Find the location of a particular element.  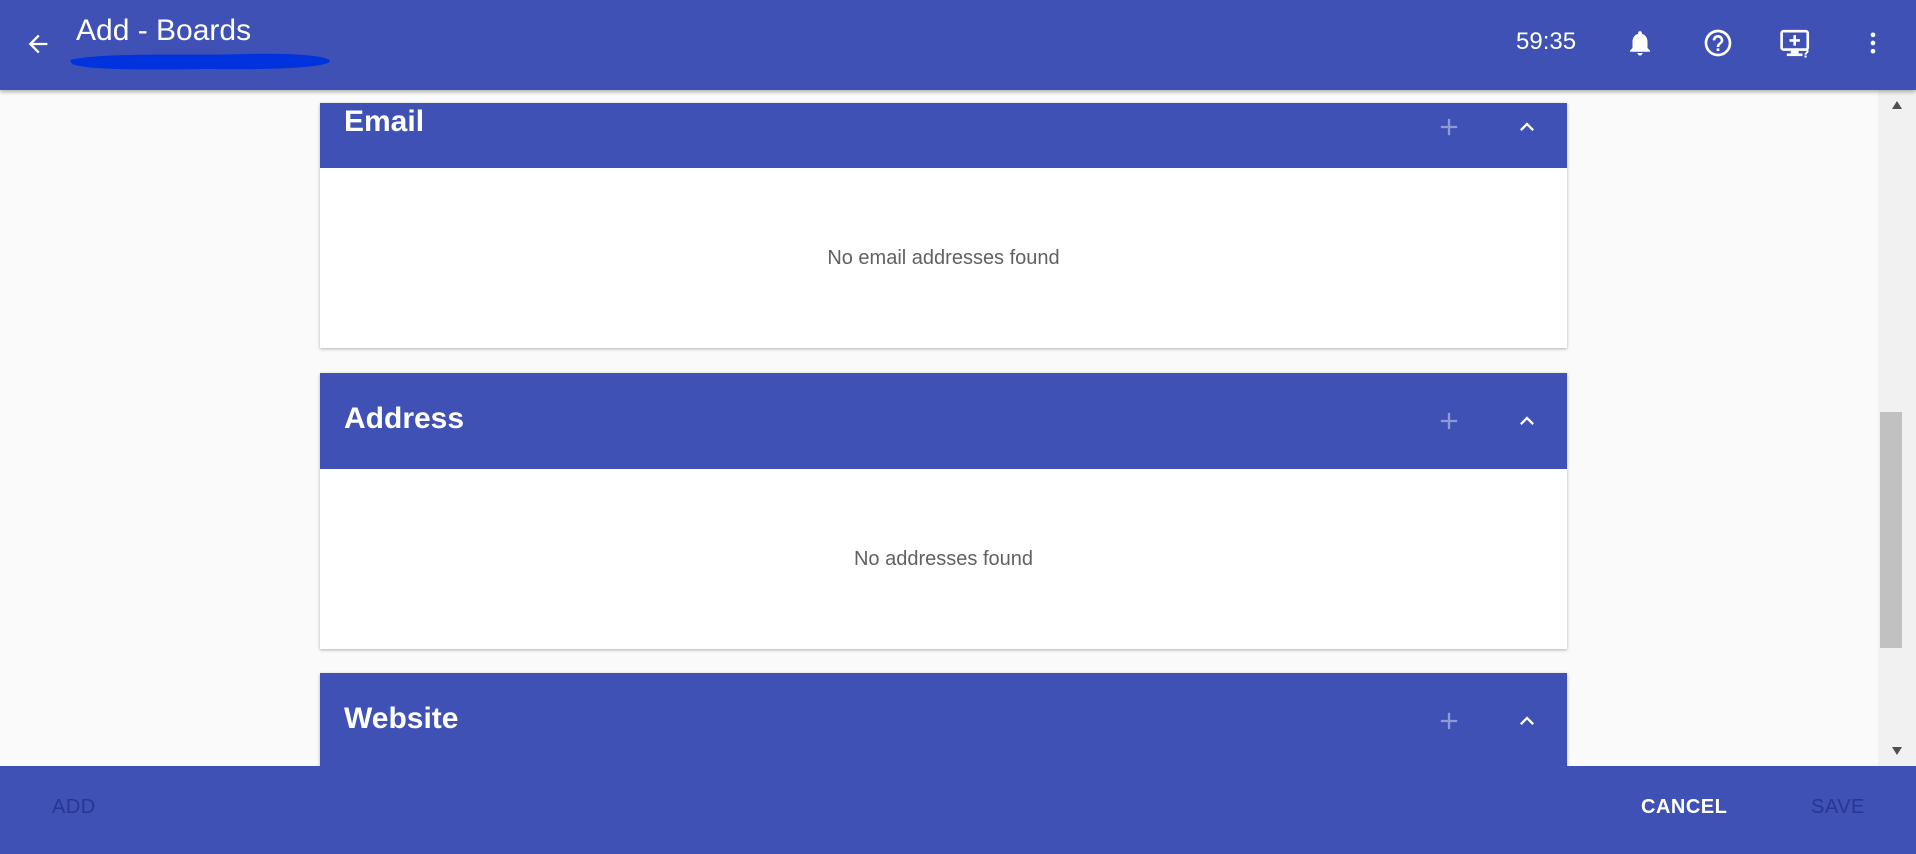

add-button: ADD is located at coordinates (74, 807).